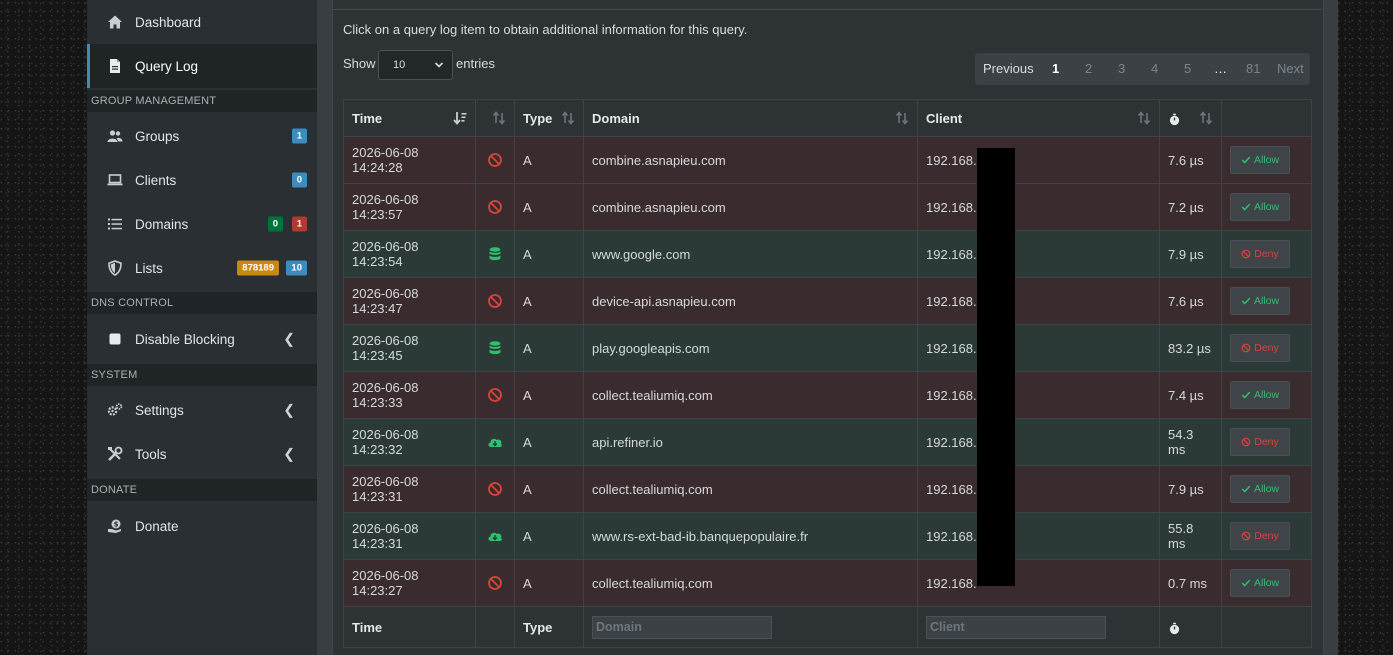 The image size is (1393, 655). I want to click on sidebar-item-disable-blocking: Disable Blocking ❮, so click(202, 339).